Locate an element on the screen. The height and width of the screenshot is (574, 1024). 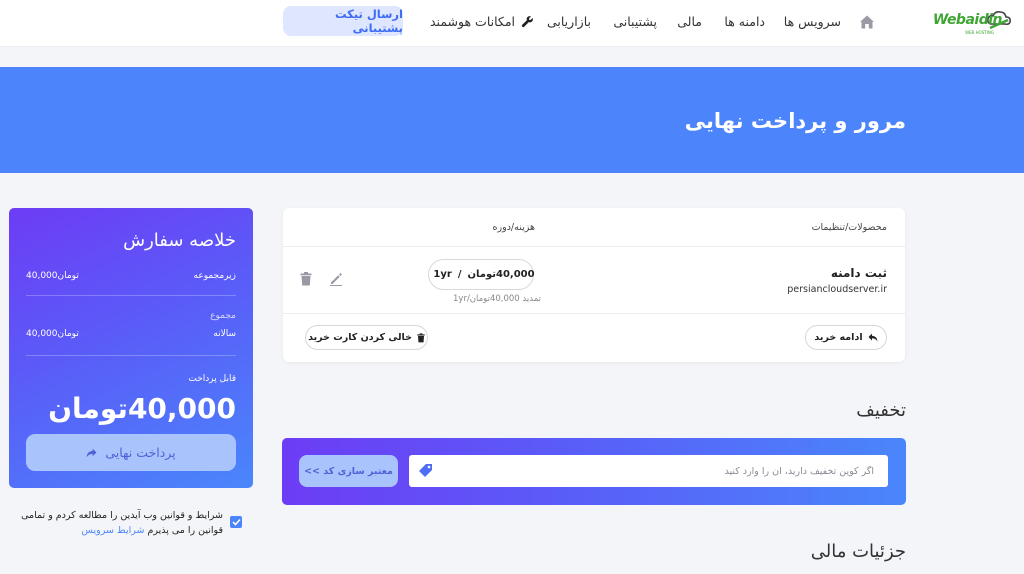
home-icon is located at coordinates (867, 22).